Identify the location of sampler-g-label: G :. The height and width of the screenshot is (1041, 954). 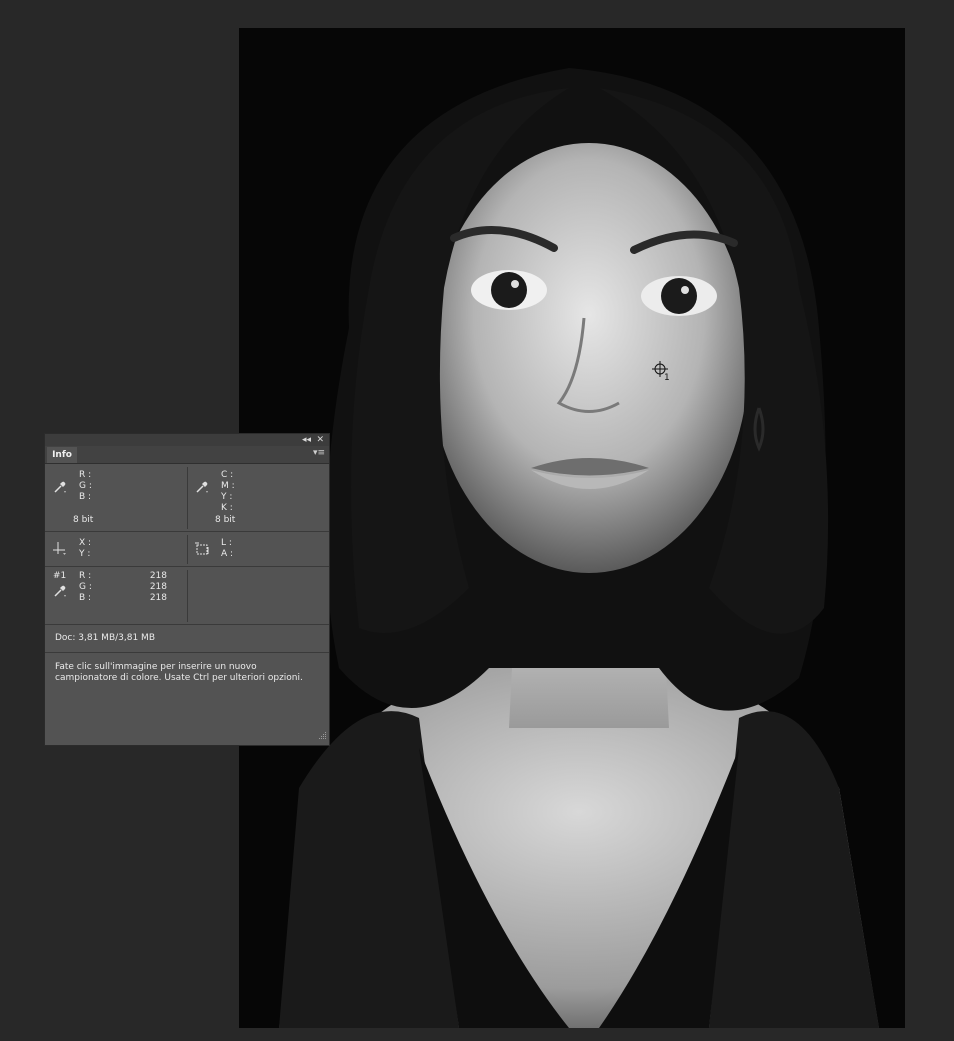
(85, 587).